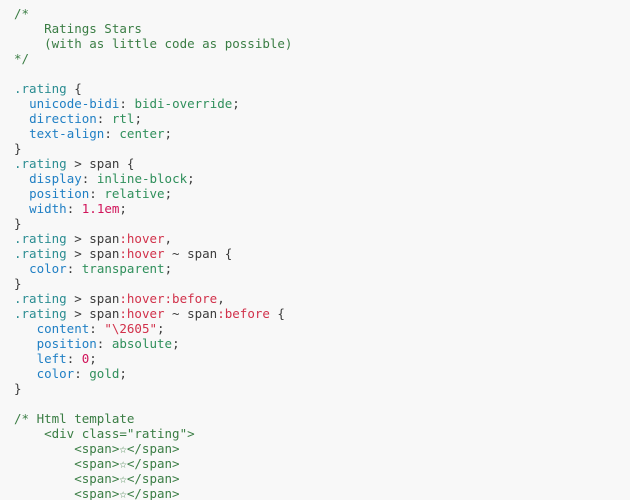  What do you see at coordinates (198, 253) in the screenshot?
I see `code-token-tag: ~ span {` at bounding box center [198, 253].